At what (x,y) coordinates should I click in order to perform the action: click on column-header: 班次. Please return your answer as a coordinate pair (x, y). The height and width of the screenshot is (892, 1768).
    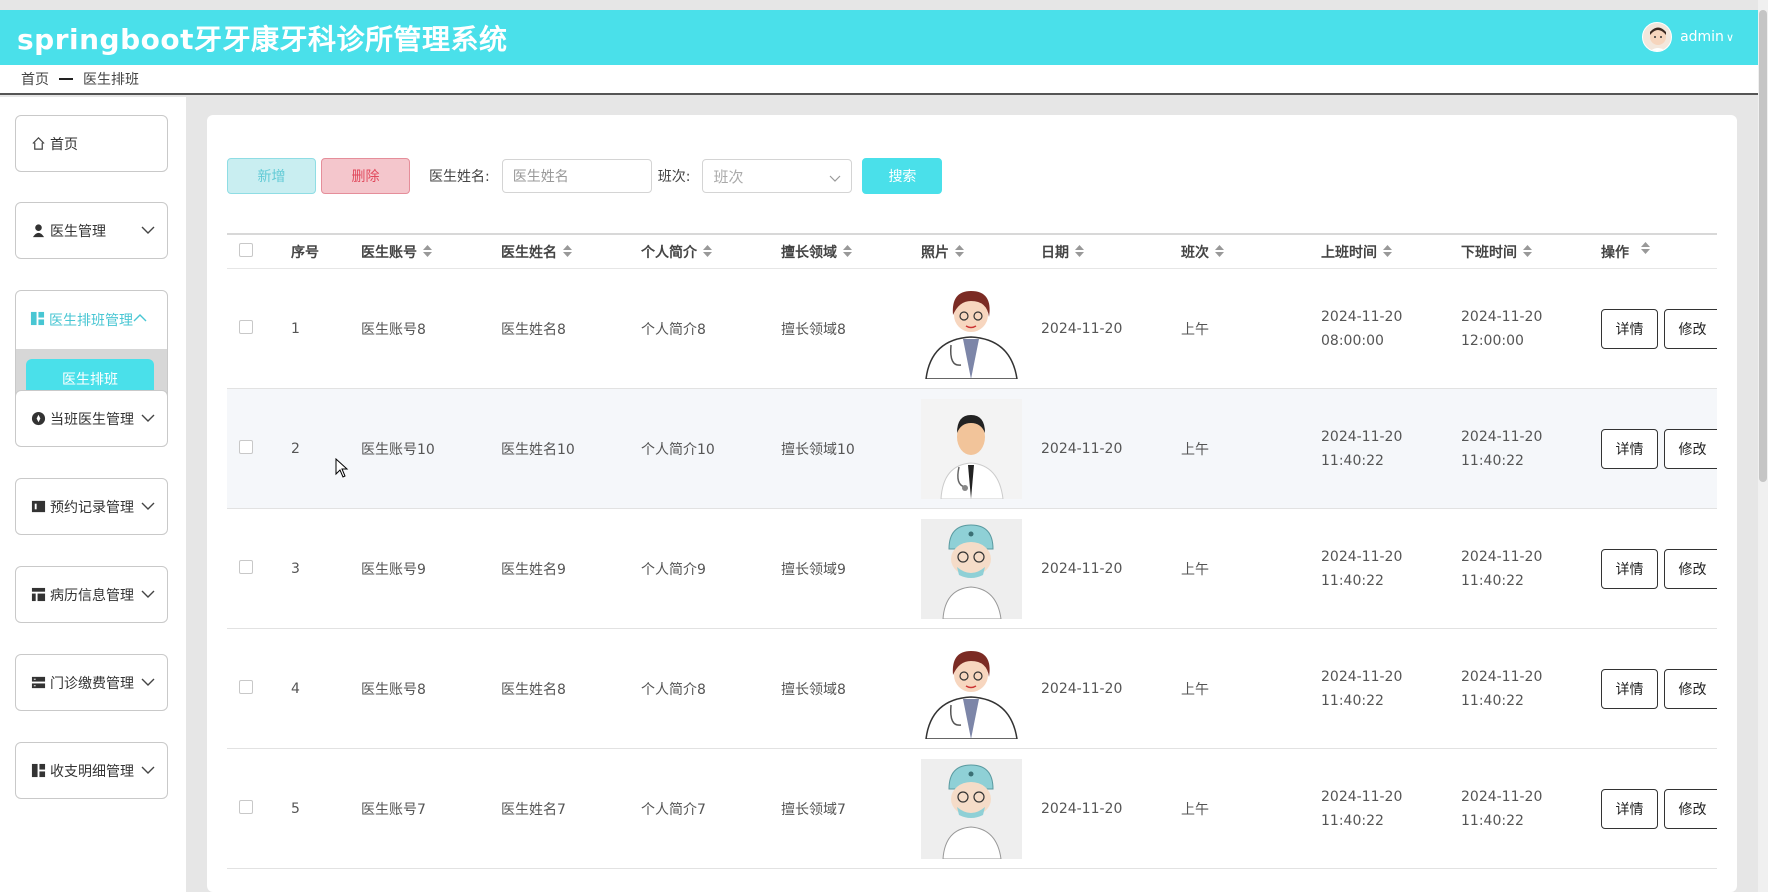
    Looking at the image, I should click on (1251, 252).